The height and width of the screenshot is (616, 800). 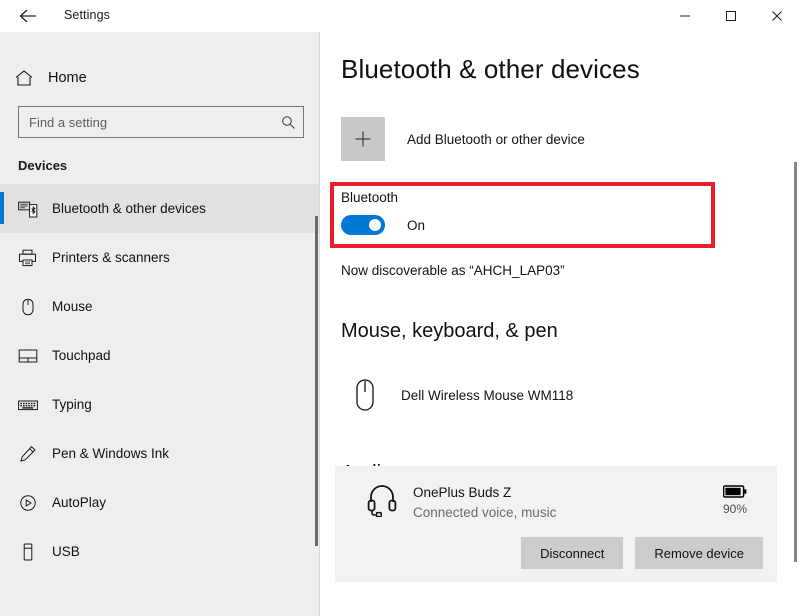 I want to click on sidebar-item-autoplay: AutoPlay, so click(x=159, y=502).